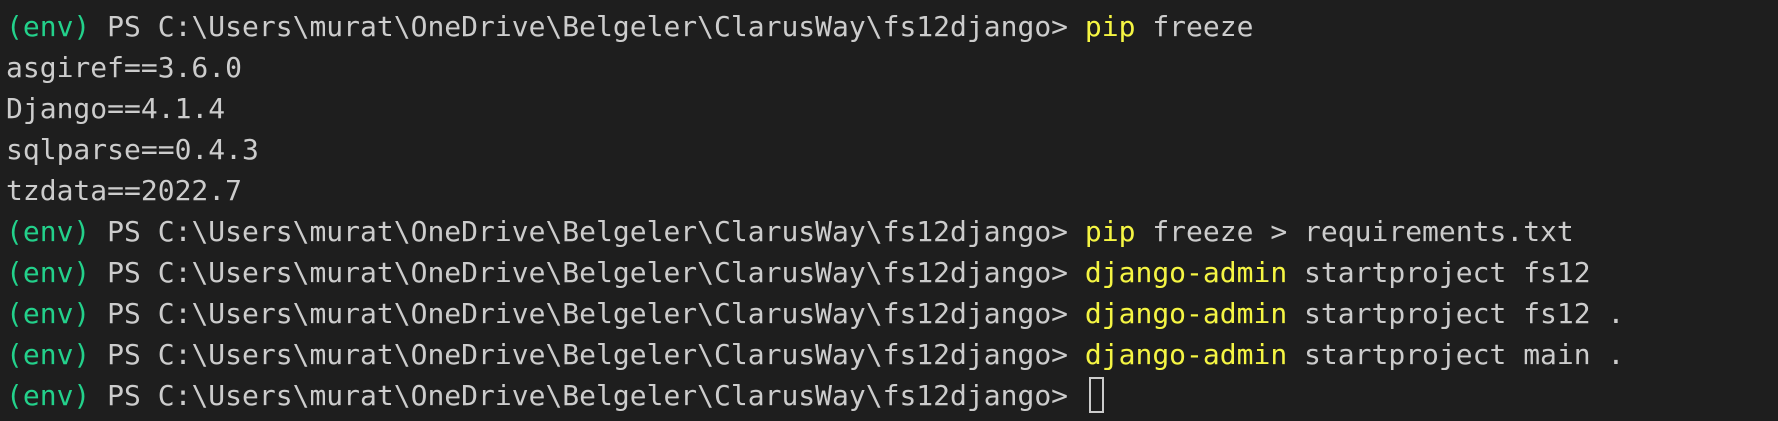  What do you see at coordinates (1456, 313) in the screenshot?
I see `command-args: startproject fs12 .` at bounding box center [1456, 313].